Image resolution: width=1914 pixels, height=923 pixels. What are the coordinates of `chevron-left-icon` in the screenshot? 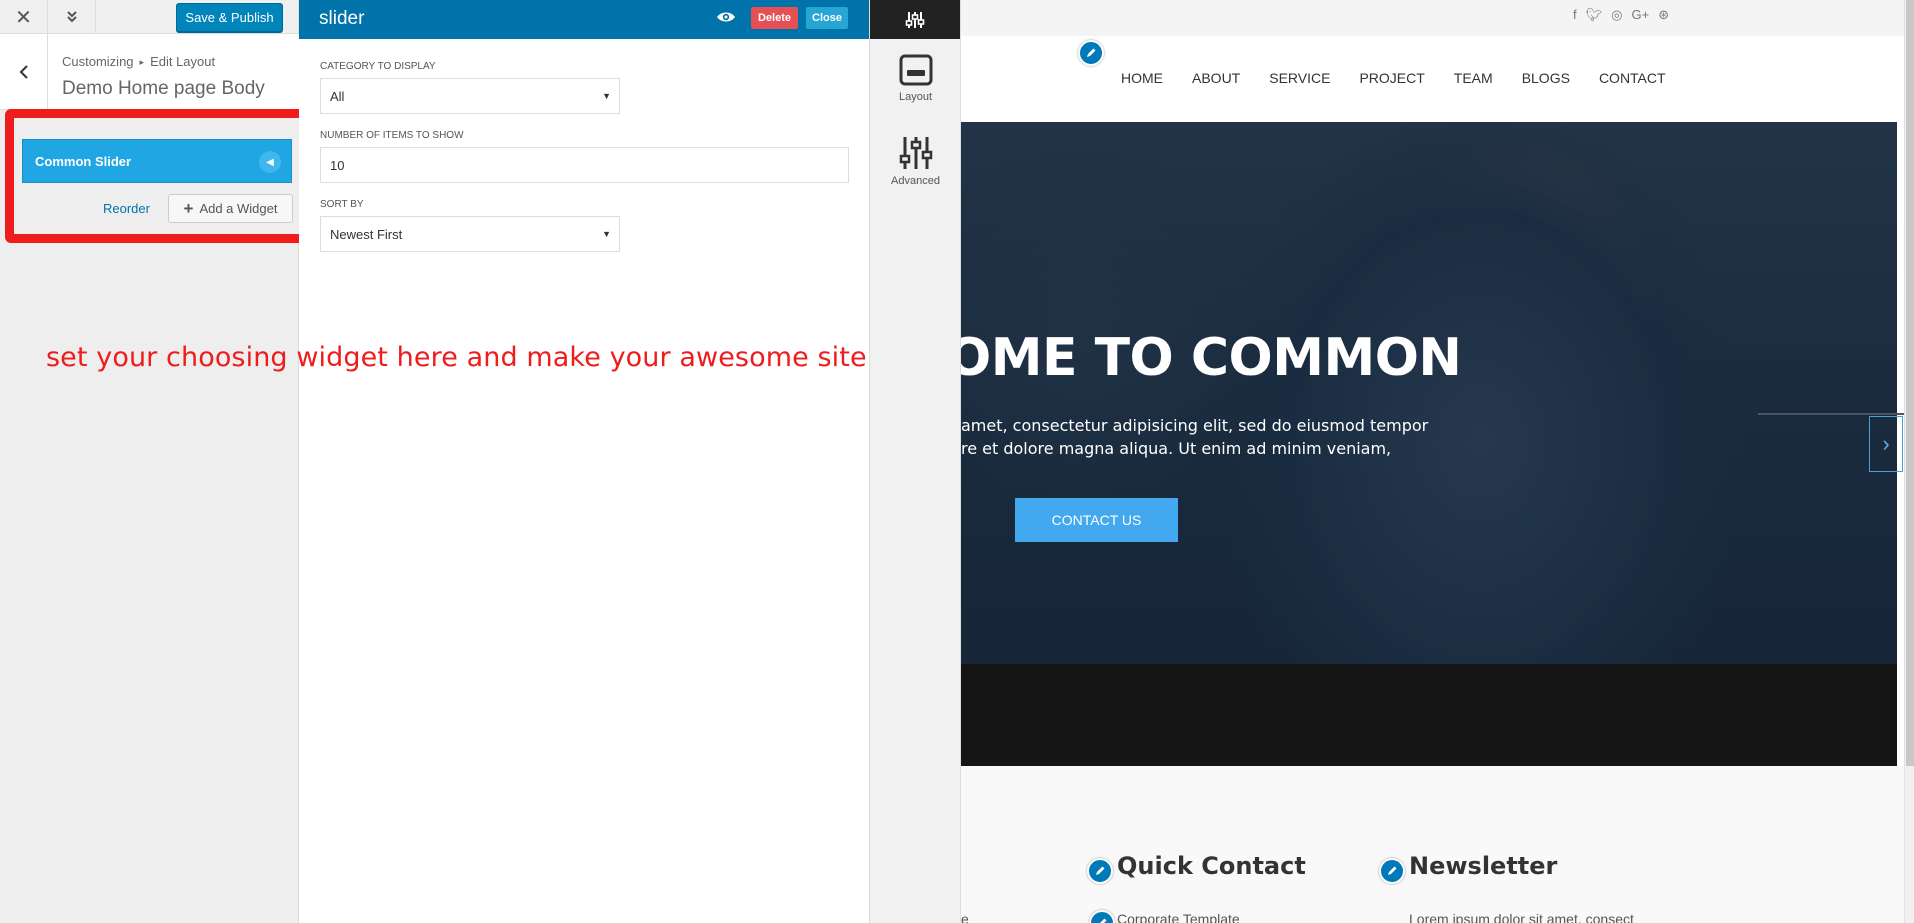 It's located at (23, 72).